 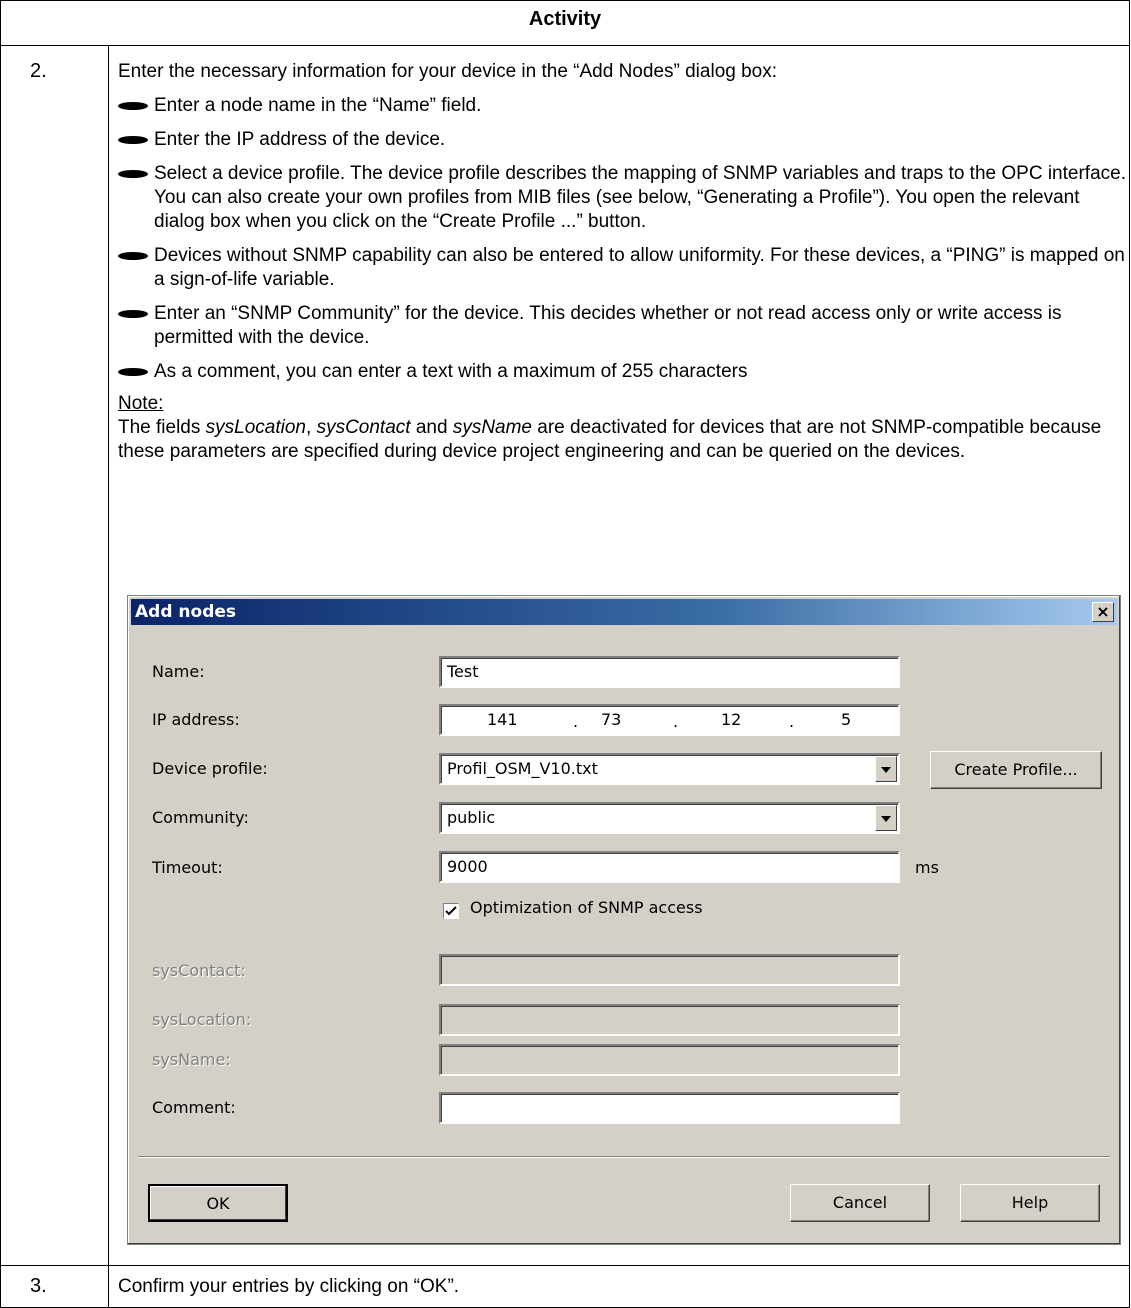 I want to click on sysname-label: sysName:, so click(x=191, y=1059).